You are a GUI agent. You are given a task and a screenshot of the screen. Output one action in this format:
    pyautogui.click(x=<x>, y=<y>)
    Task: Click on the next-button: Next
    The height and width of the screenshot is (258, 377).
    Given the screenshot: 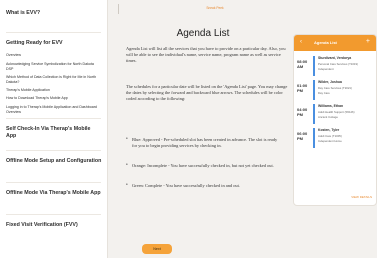 What is the action you would take?
    pyautogui.click(x=157, y=249)
    